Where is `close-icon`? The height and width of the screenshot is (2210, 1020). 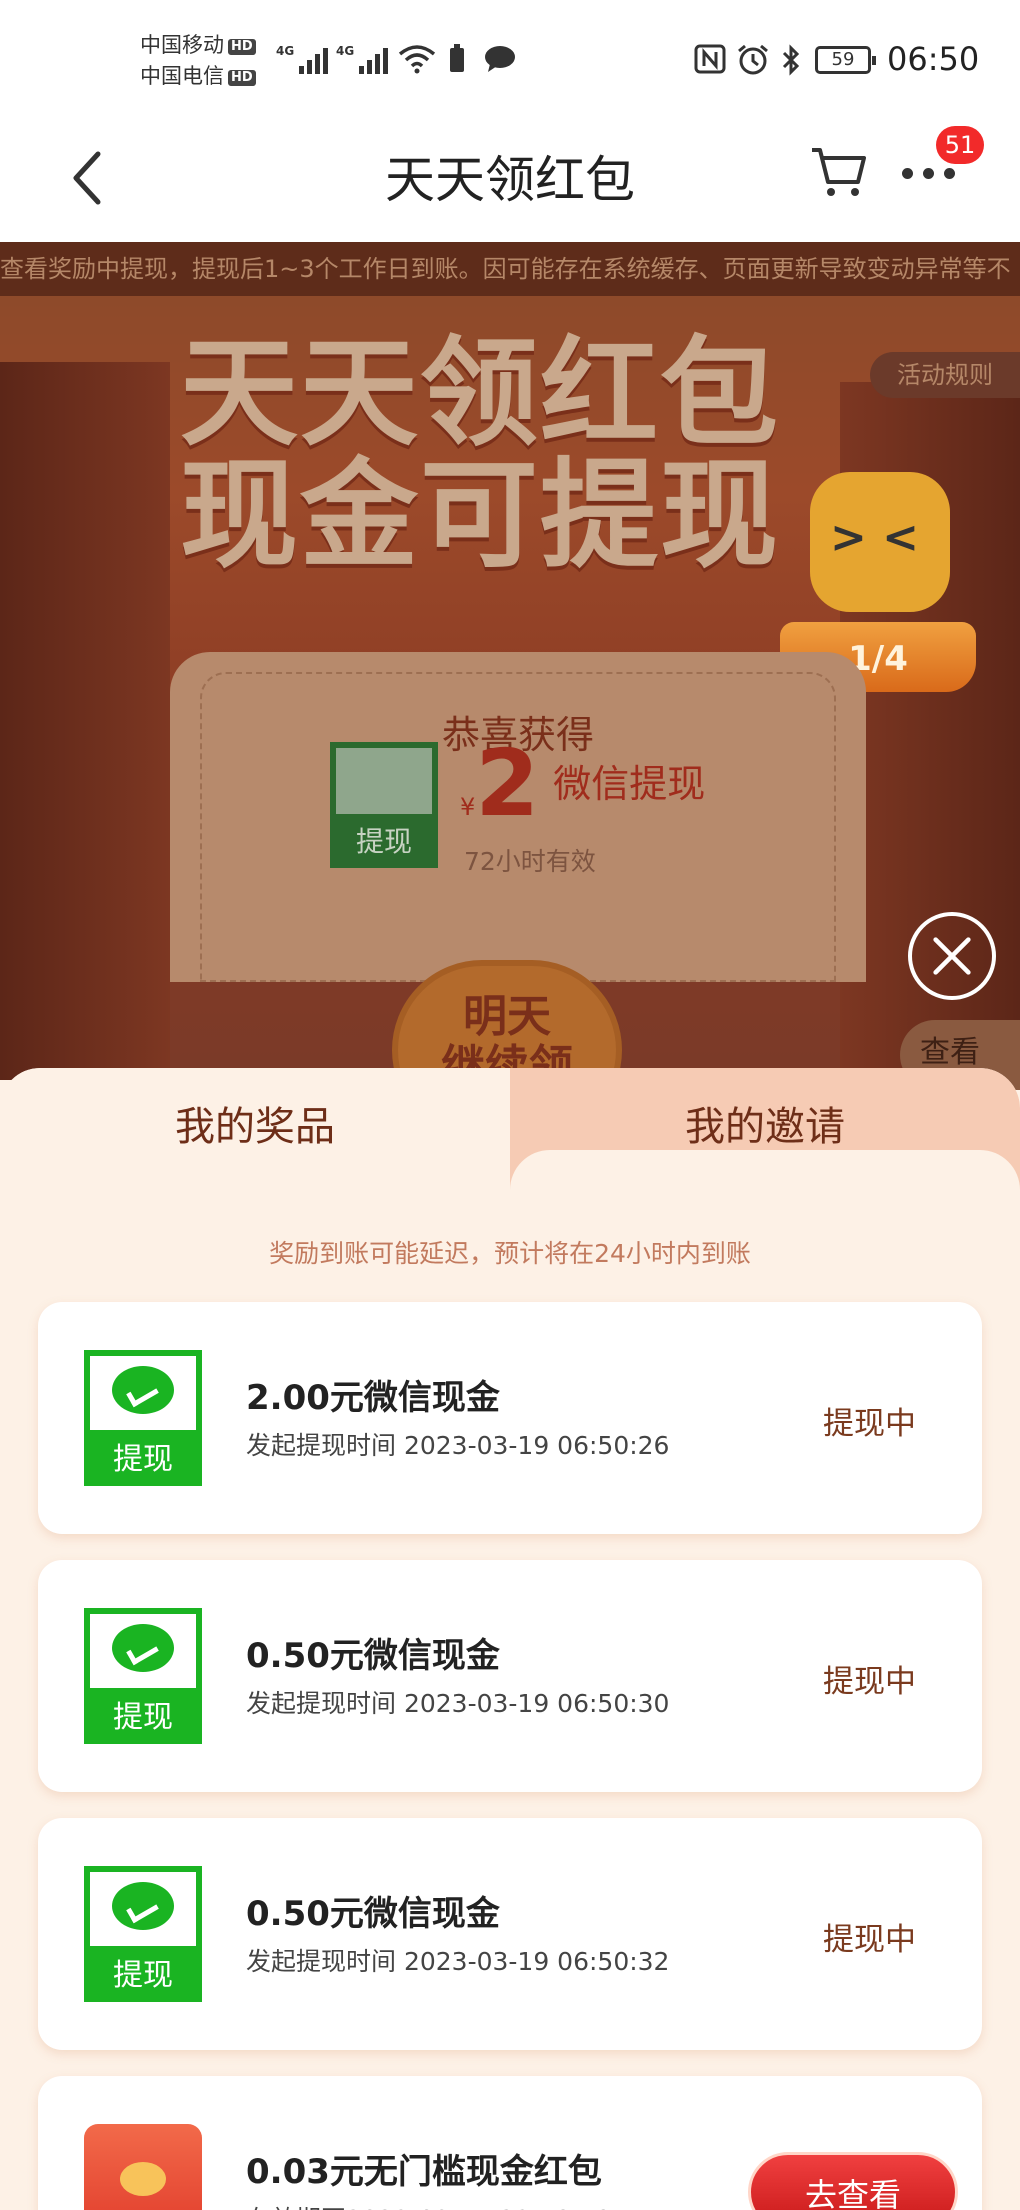
close-icon is located at coordinates (952, 956).